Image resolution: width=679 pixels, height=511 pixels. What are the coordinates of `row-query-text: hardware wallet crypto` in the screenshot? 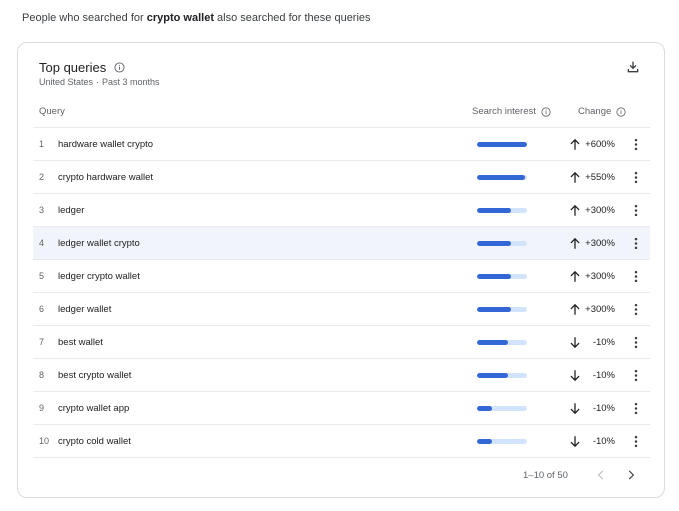 It's located at (105, 144).